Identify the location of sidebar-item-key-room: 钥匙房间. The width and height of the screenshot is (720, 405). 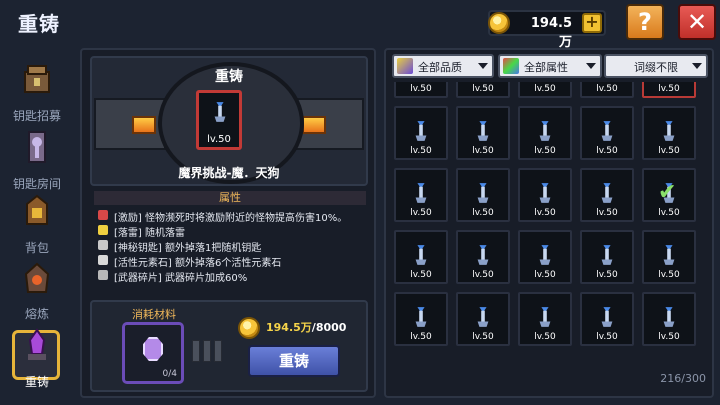
(37, 161).